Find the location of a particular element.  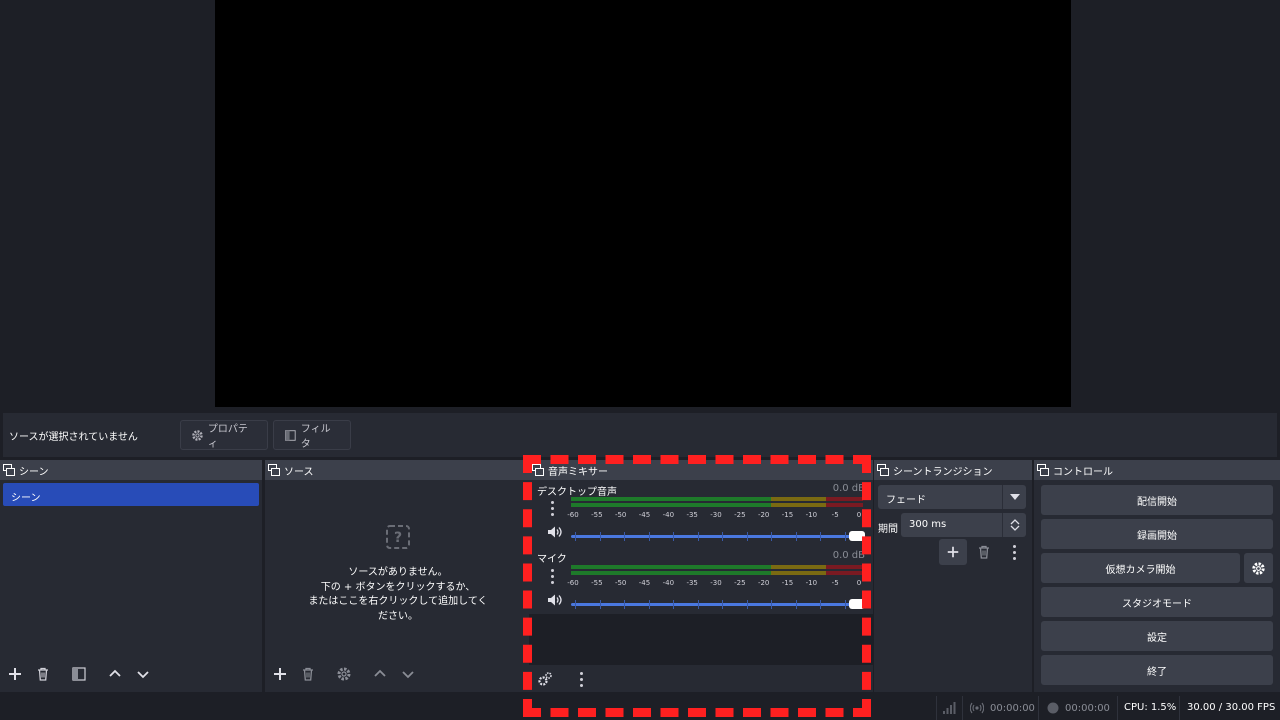

meter-tick-label: -60 is located at coordinates (573, 583).